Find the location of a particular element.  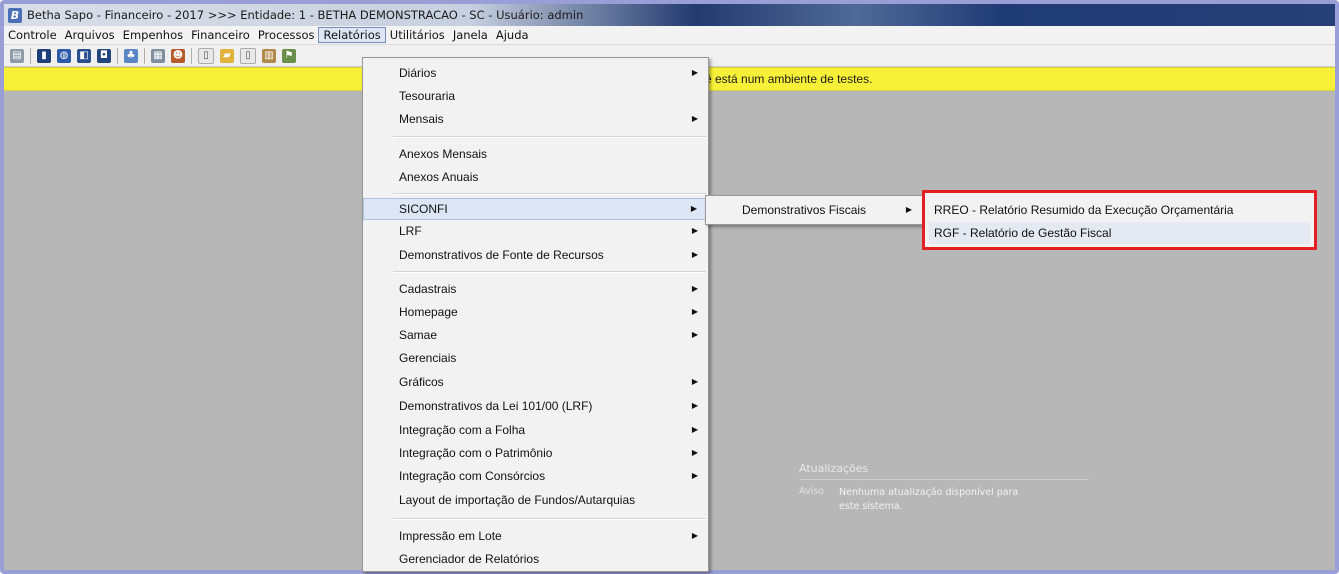

menu-item-label: Gerenciador de Relatórios is located at coordinates (469, 559).